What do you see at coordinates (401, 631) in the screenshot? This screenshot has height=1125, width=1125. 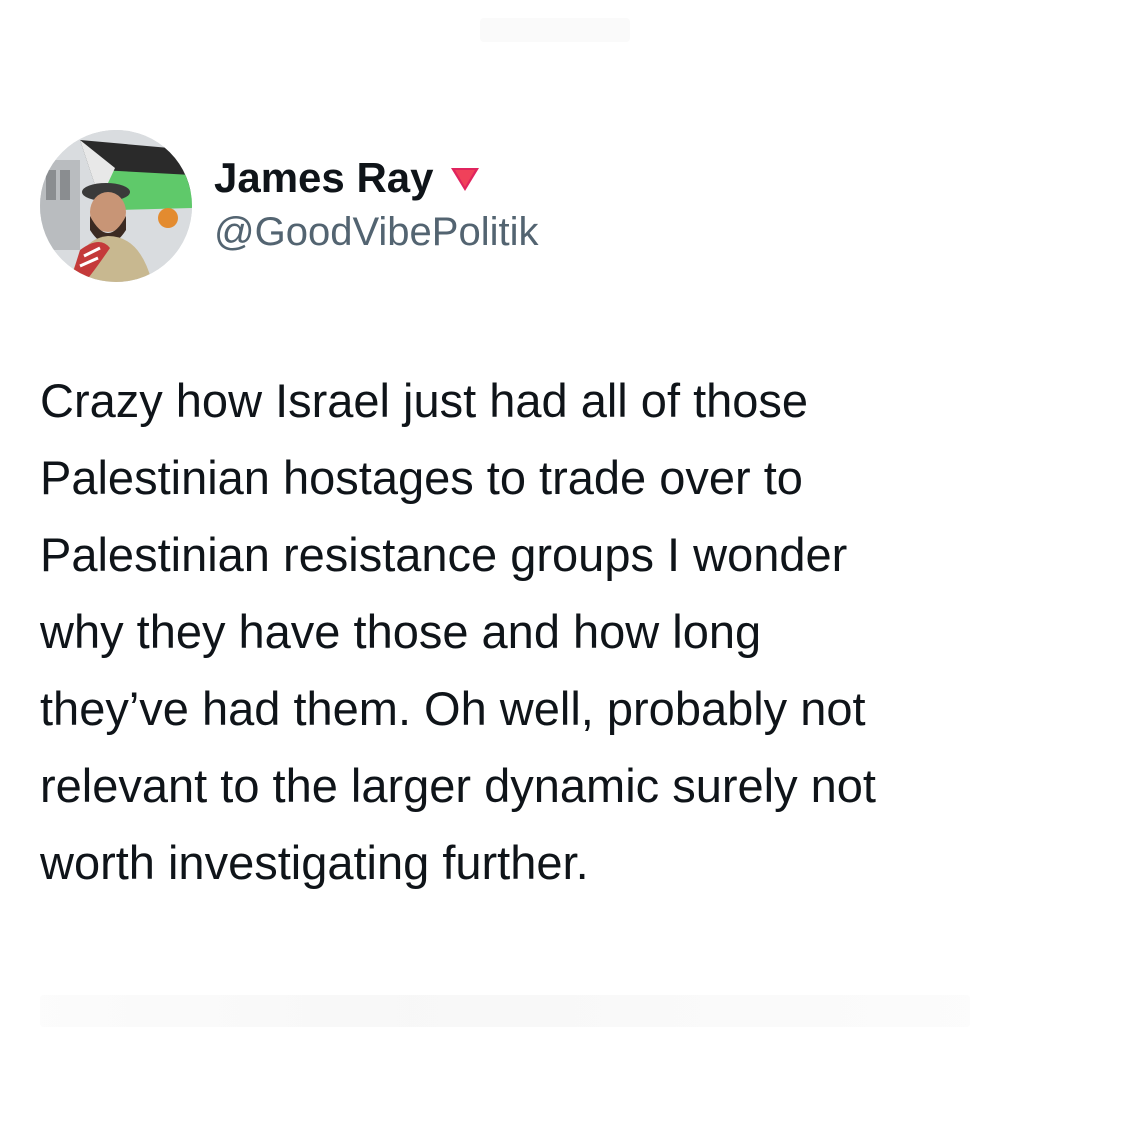 I see `tweet-text-line: why they have those and how long` at bounding box center [401, 631].